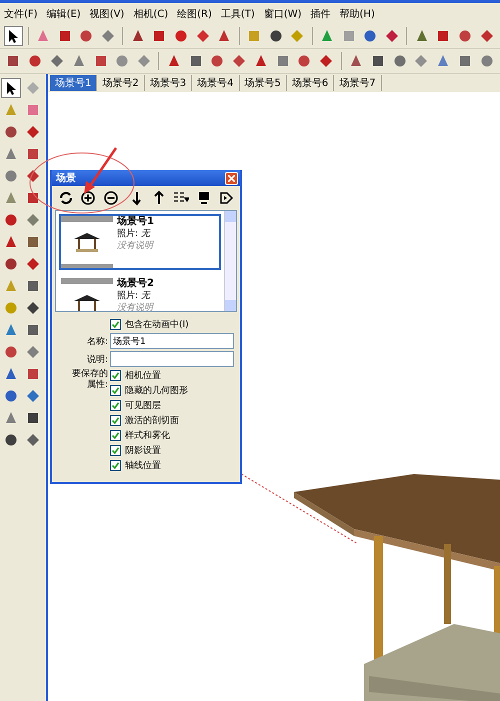 The height and width of the screenshot is (701, 500). I want to click on scene-item: 场景号2 照片: 无 没有说明, so click(140, 293).